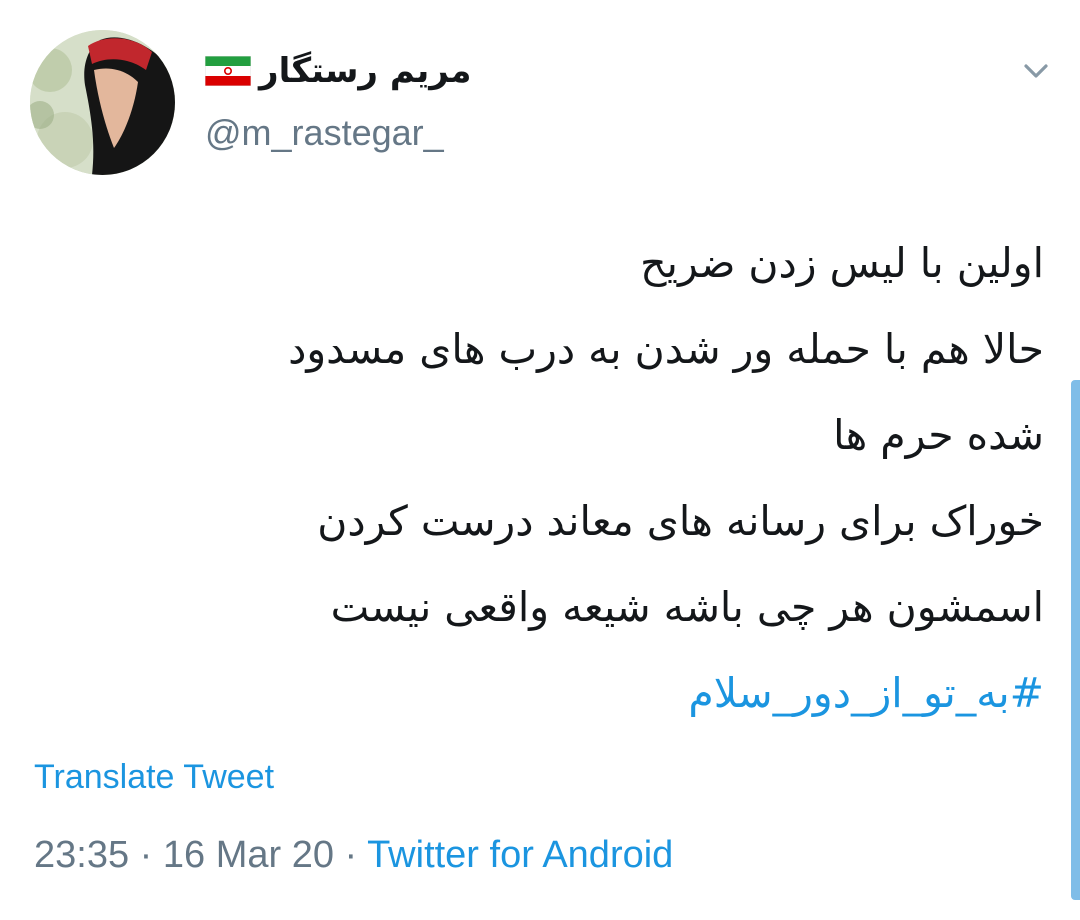 This screenshot has width=1080, height=920. I want to click on tweet-line: اسمشون هر چی باشه شیعه واقعی نیست, so click(687, 607).